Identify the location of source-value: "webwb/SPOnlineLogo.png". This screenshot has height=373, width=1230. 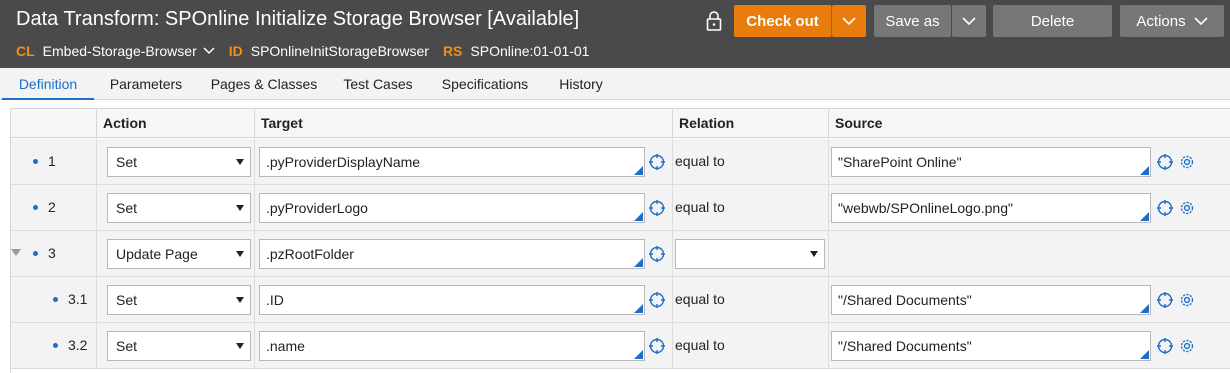
(925, 208).